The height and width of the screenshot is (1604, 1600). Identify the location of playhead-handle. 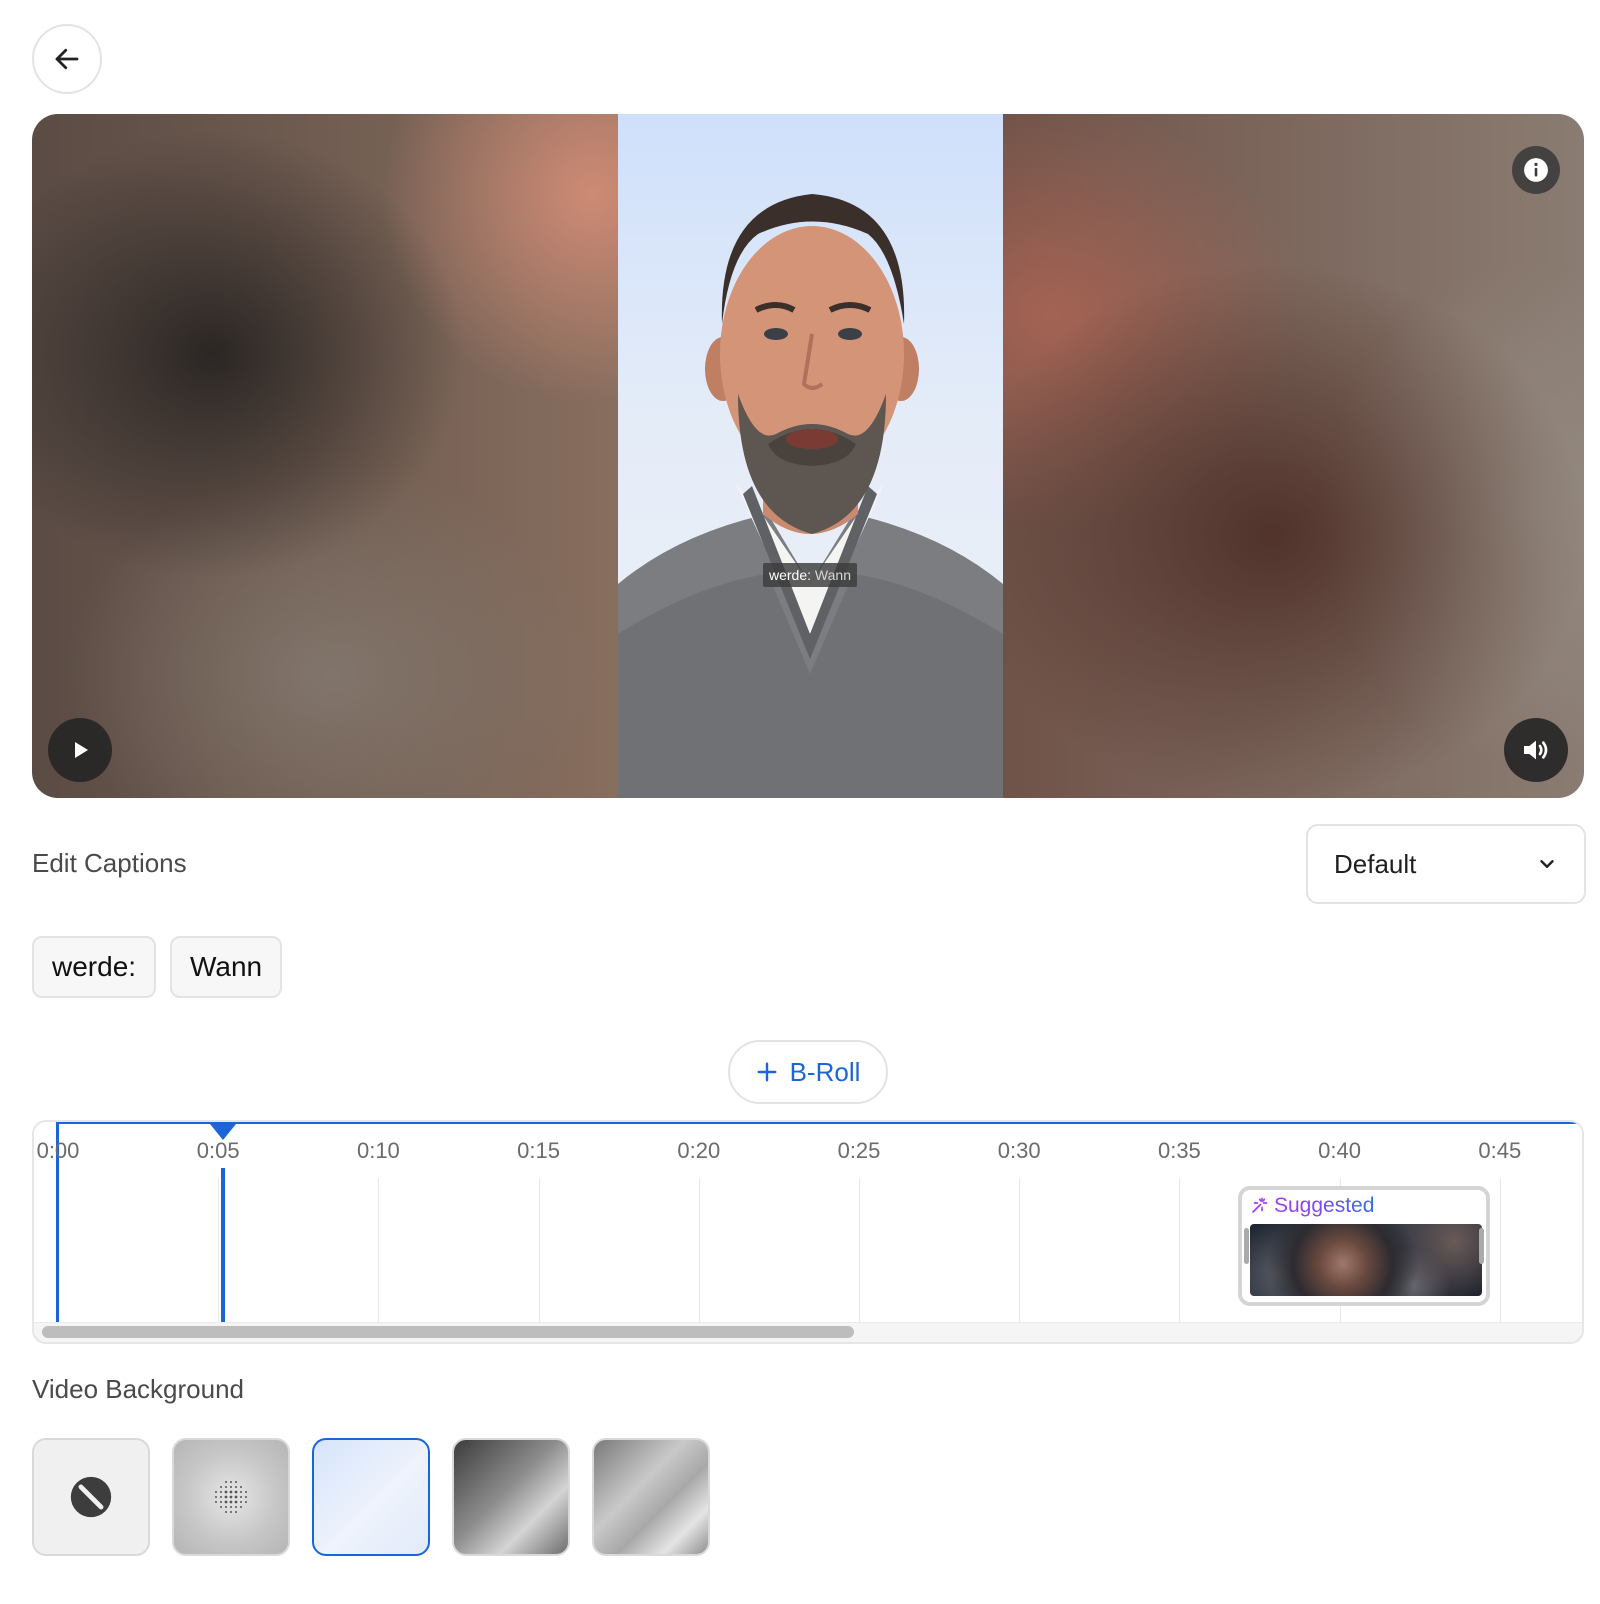
(223, 1132).